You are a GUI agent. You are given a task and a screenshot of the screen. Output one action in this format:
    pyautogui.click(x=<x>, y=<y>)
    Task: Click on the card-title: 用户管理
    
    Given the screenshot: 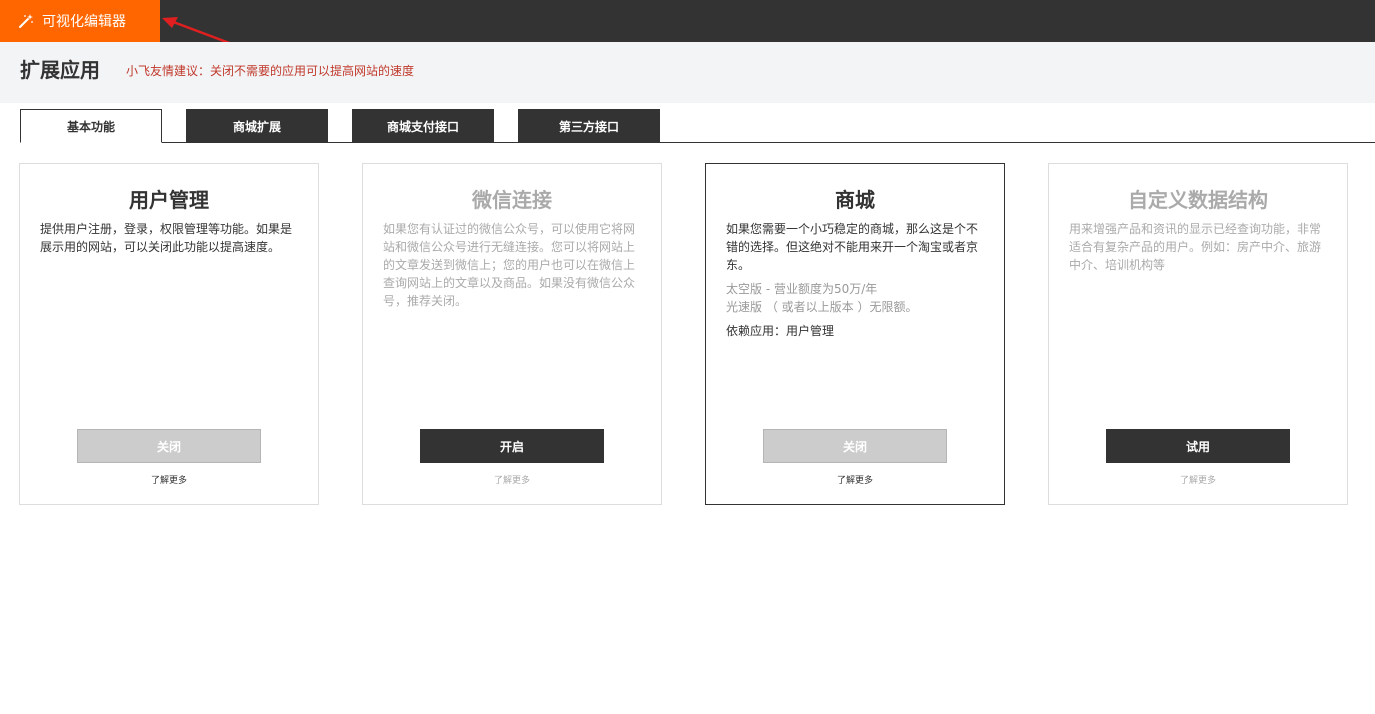 What is the action you would take?
    pyautogui.click(x=169, y=200)
    